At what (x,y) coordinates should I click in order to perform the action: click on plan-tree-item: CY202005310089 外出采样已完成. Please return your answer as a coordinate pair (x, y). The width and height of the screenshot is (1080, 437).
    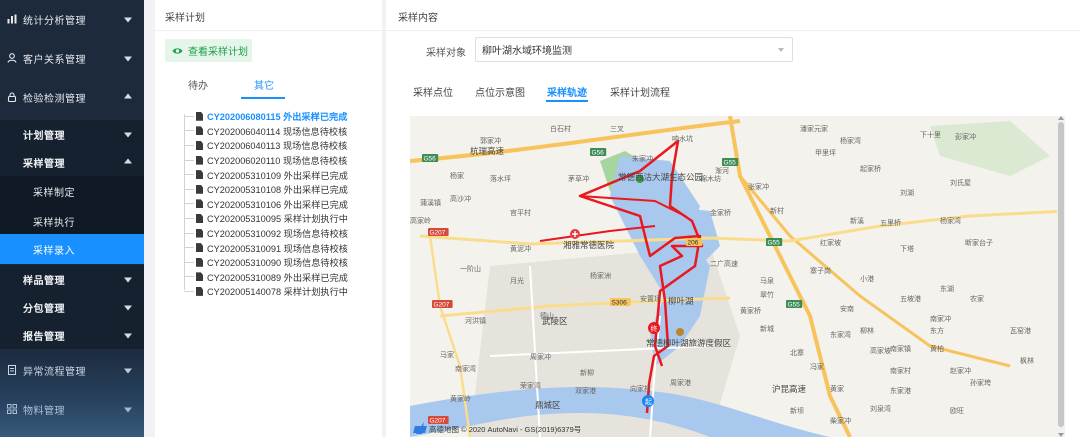
    Looking at the image, I should click on (263, 277).